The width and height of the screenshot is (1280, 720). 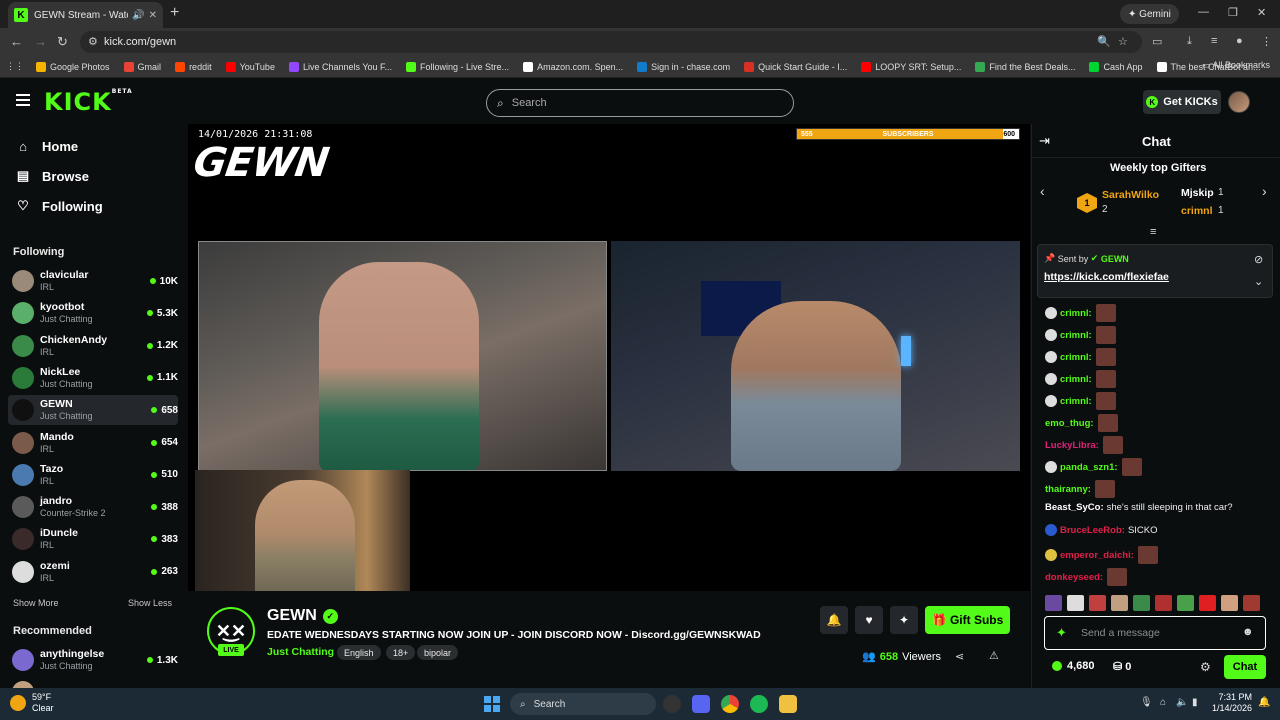 I want to click on chevron-right-icon: ›, so click(x=1264, y=191).